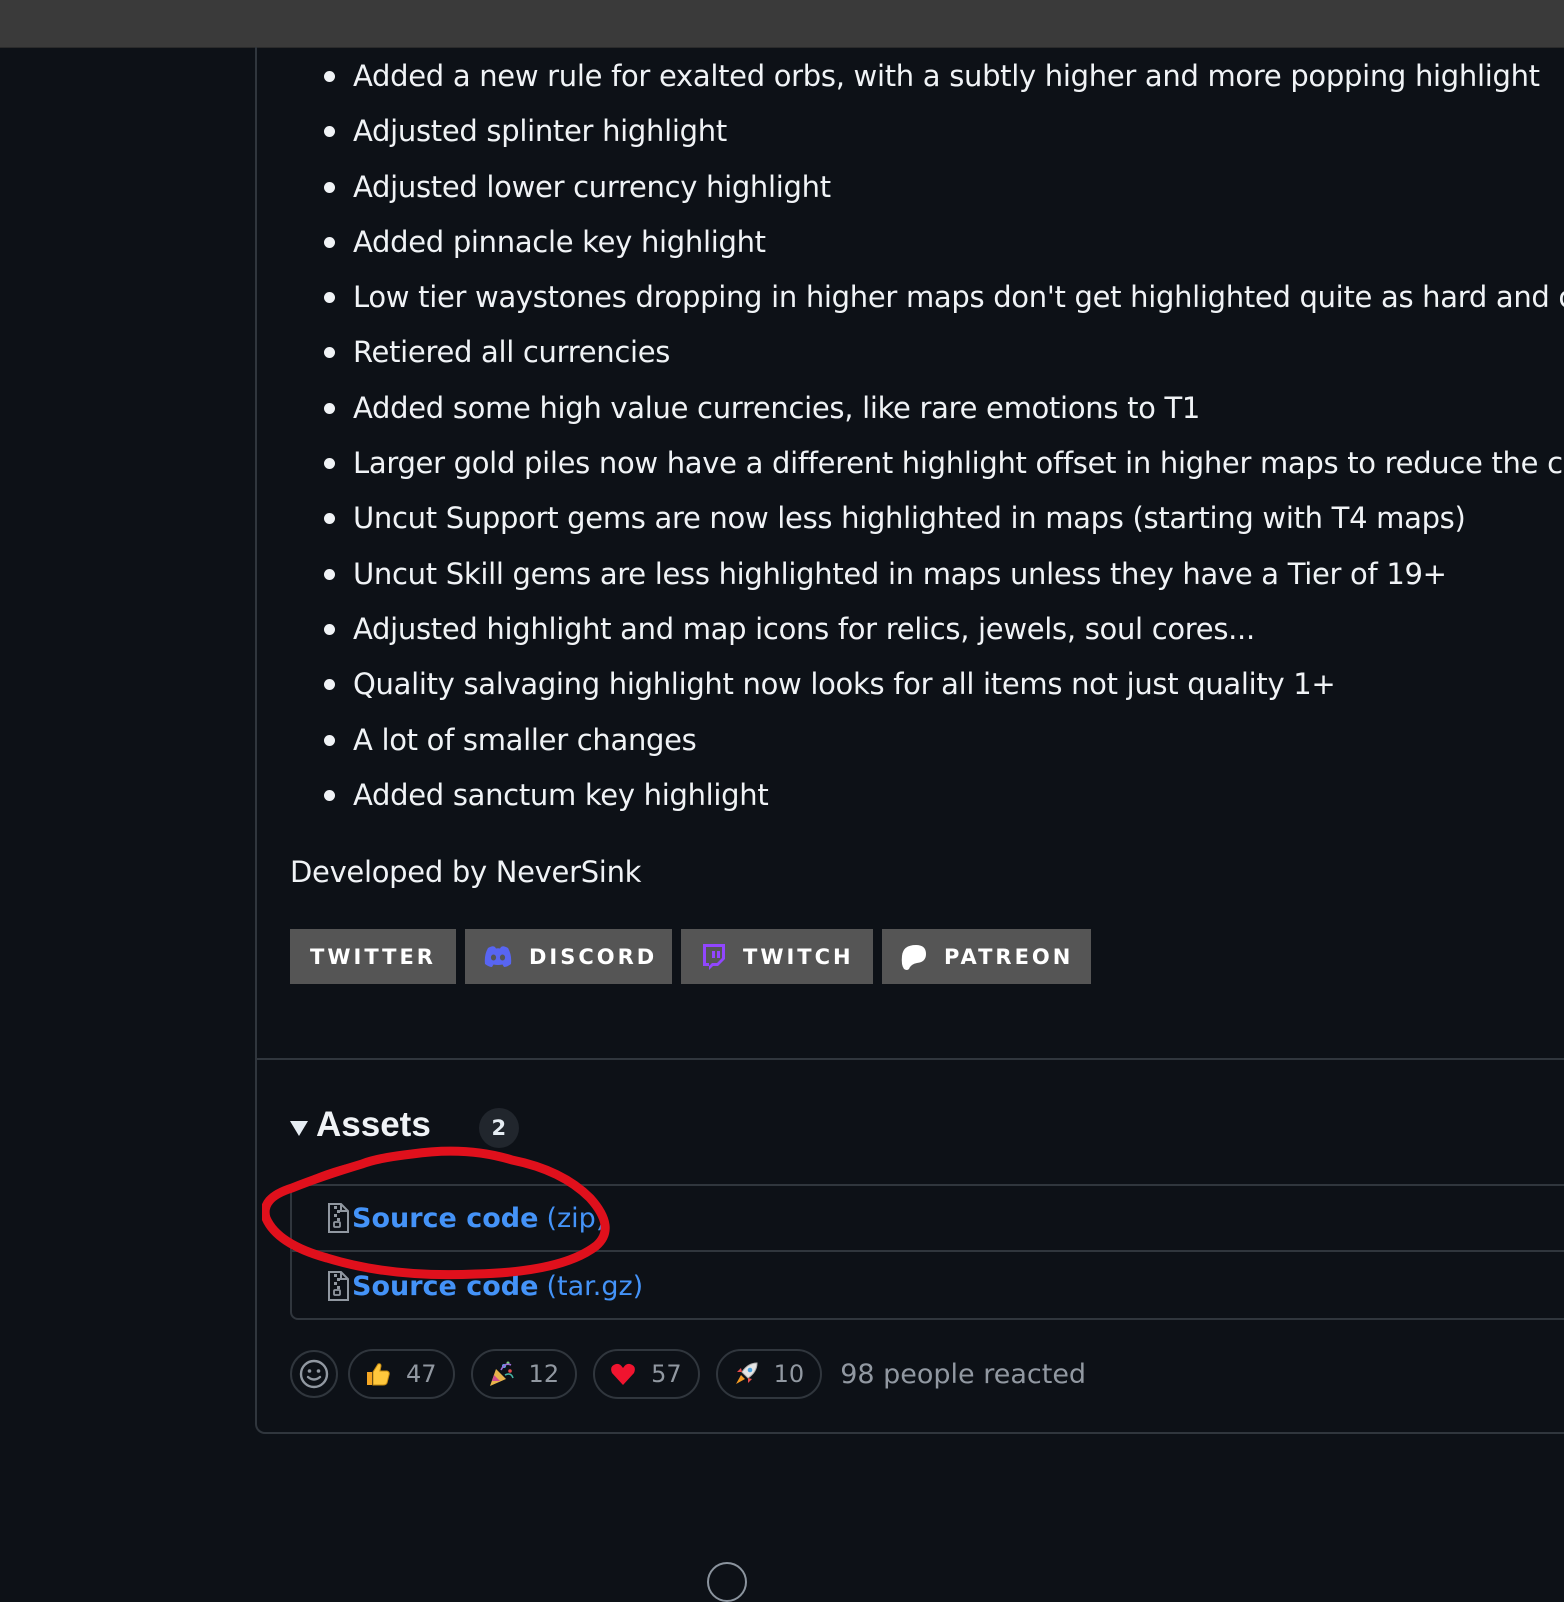 This screenshot has height=1602, width=1564. I want to click on twitter-badge: TWITTER, so click(373, 956).